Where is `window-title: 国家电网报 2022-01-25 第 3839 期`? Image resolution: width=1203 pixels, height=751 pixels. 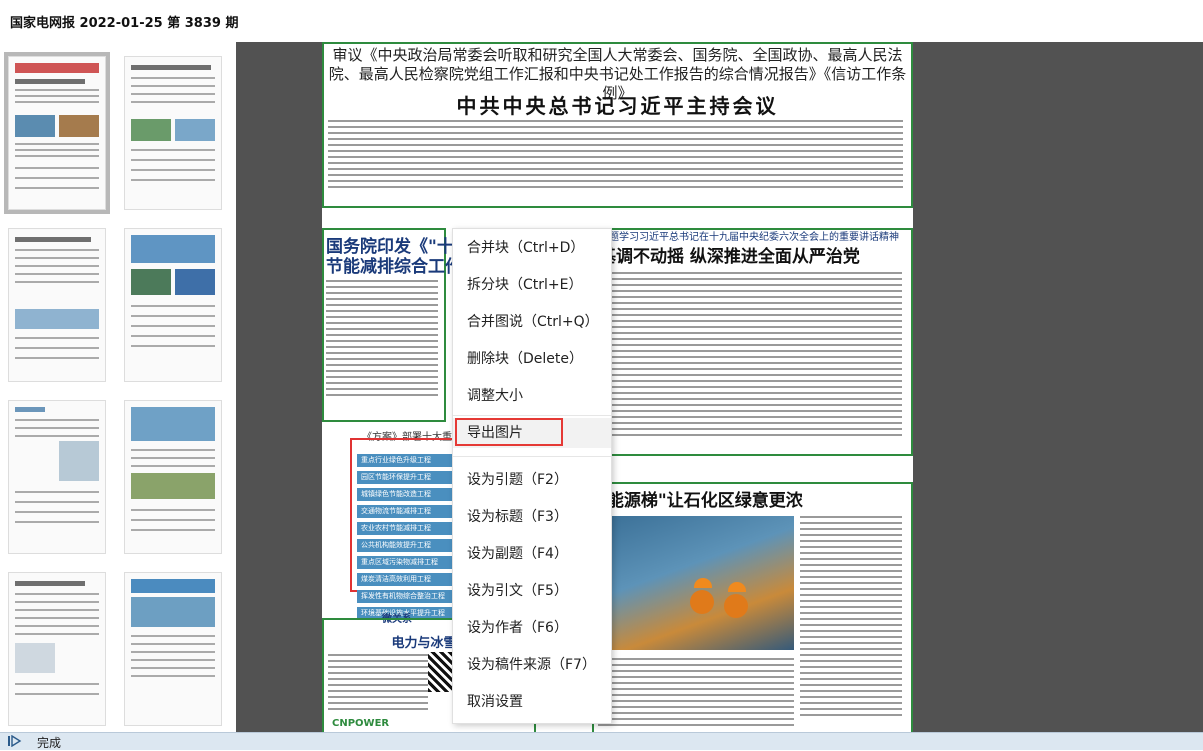
window-title: 国家电网报 2022-01-25 第 3839 期 is located at coordinates (124, 23).